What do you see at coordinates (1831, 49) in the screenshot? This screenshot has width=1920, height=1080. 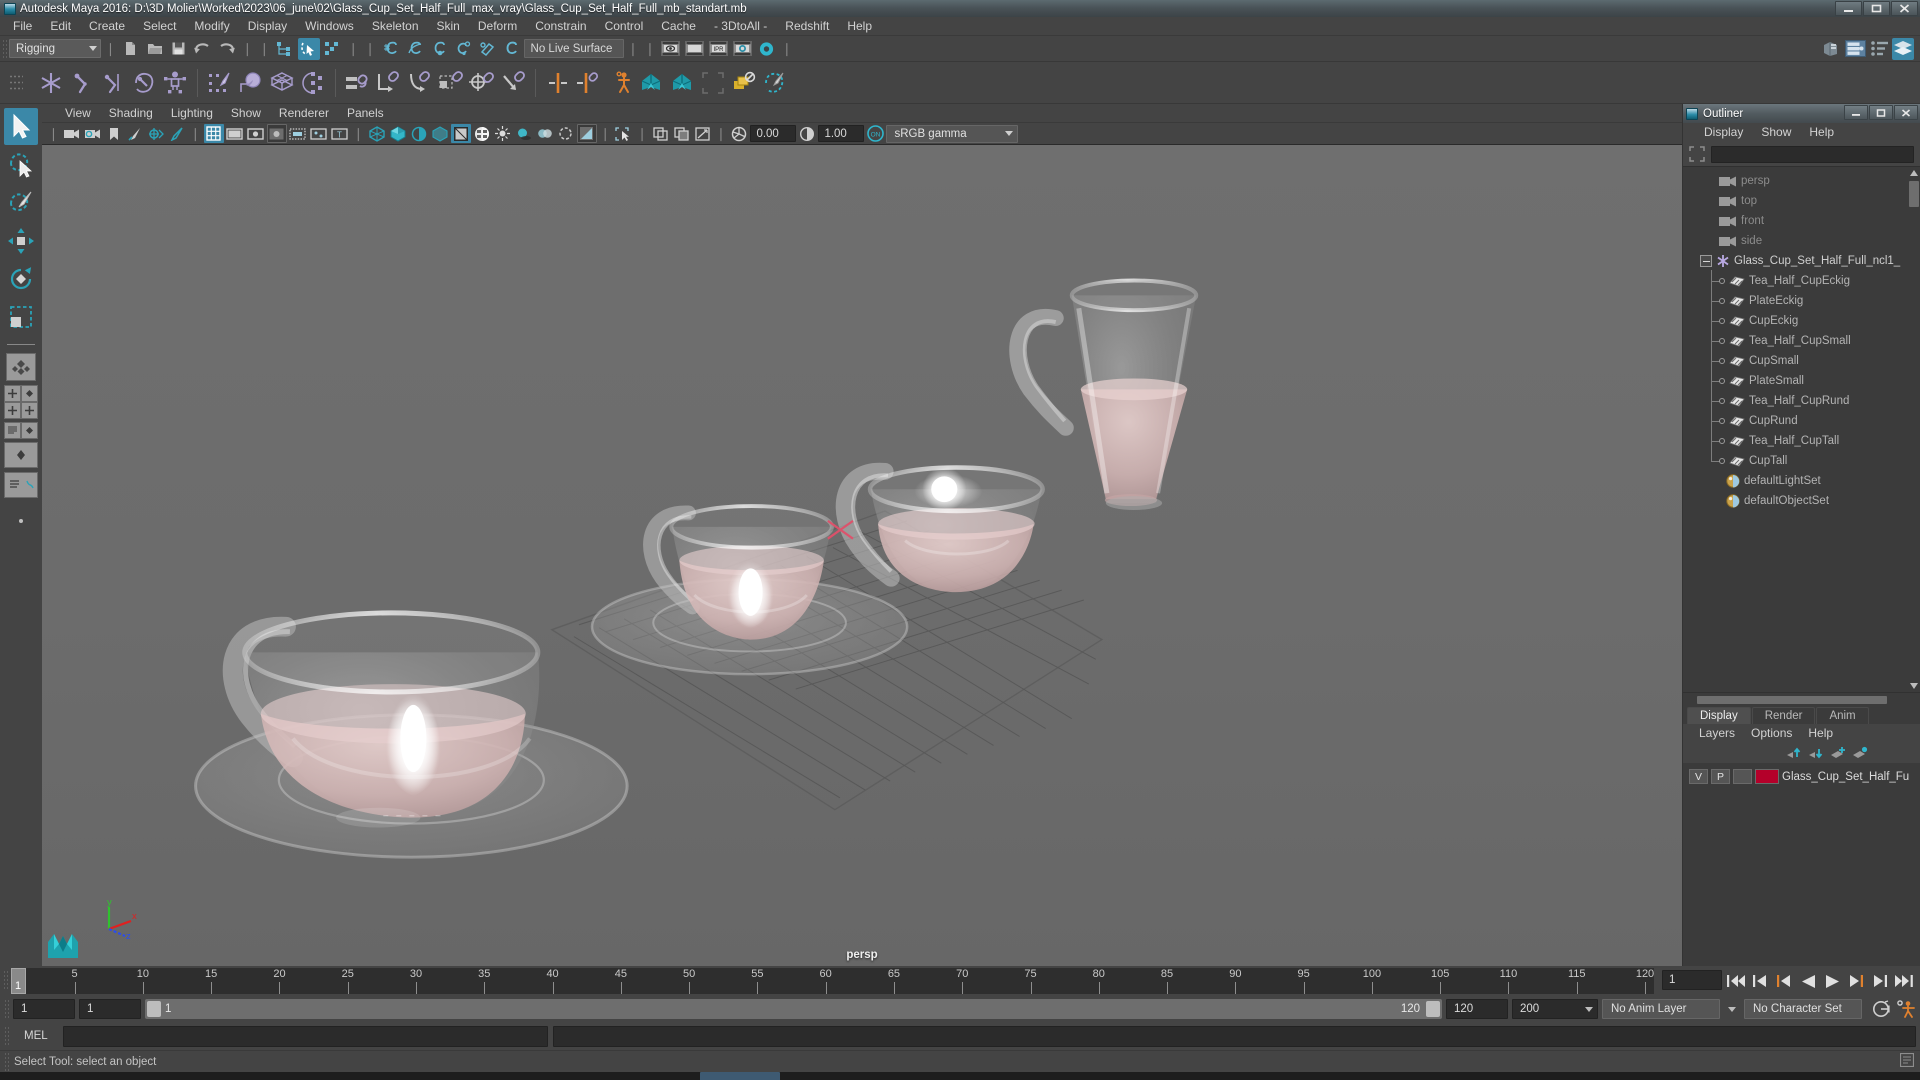 I see `show-hide-editors-icon` at bounding box center [1831, 49].